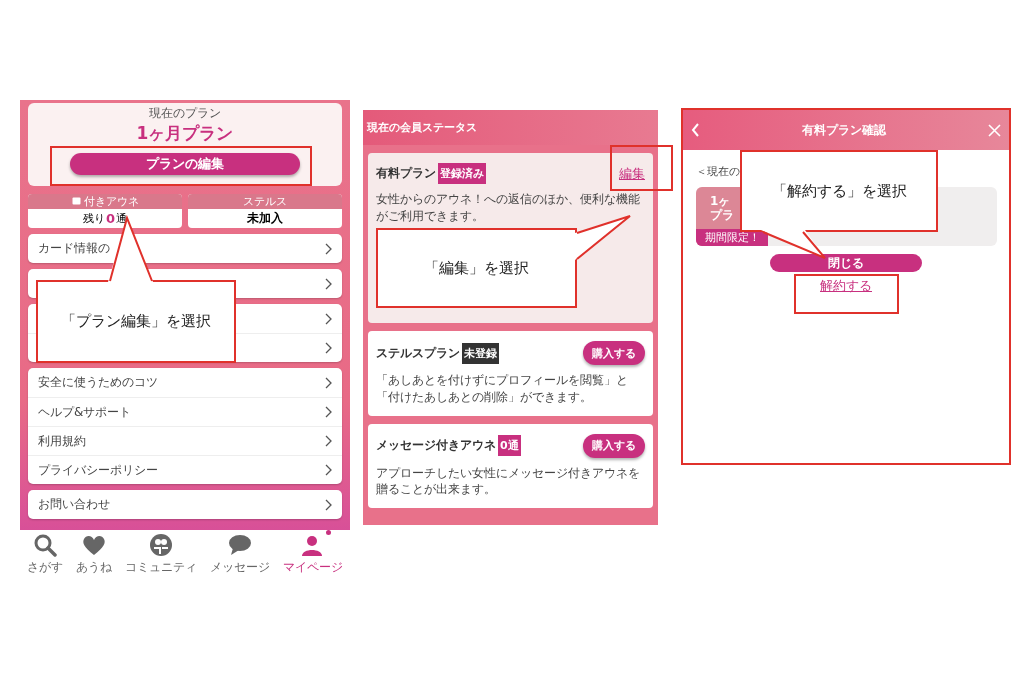 The width and height of the screenshot is (1024, 683). Describe the element at coordinates (502, 389) in the screenshot. I see `plan-description: 「あしあとを付けずにプロフィールを閲覧」と「付けたあしあとの削除」ができます。` at that location.